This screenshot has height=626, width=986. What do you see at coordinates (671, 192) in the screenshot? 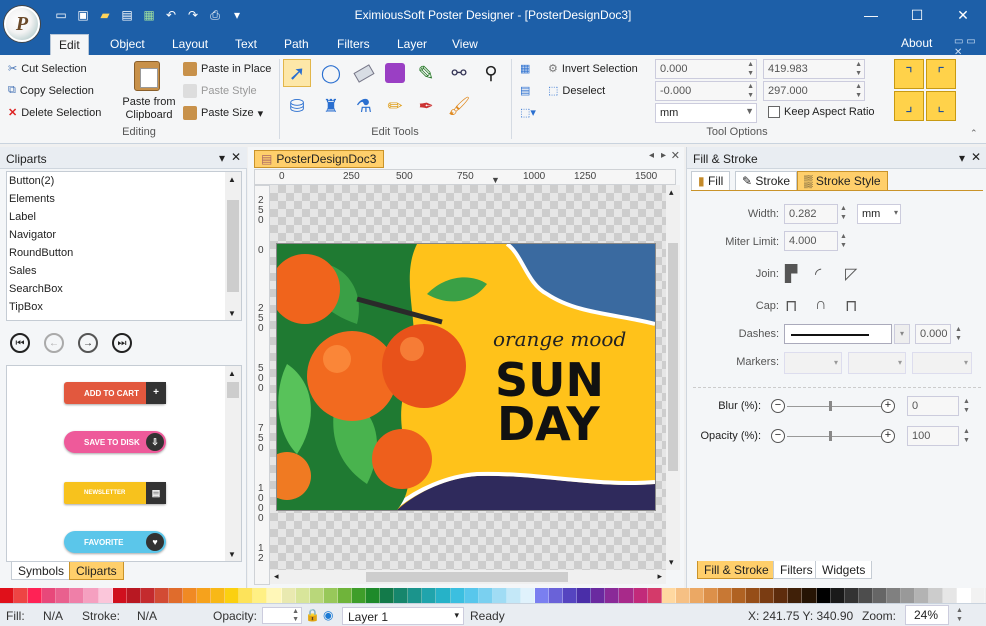
I see `scroll-up-icon: ▴` at bounding box center [671, 192].